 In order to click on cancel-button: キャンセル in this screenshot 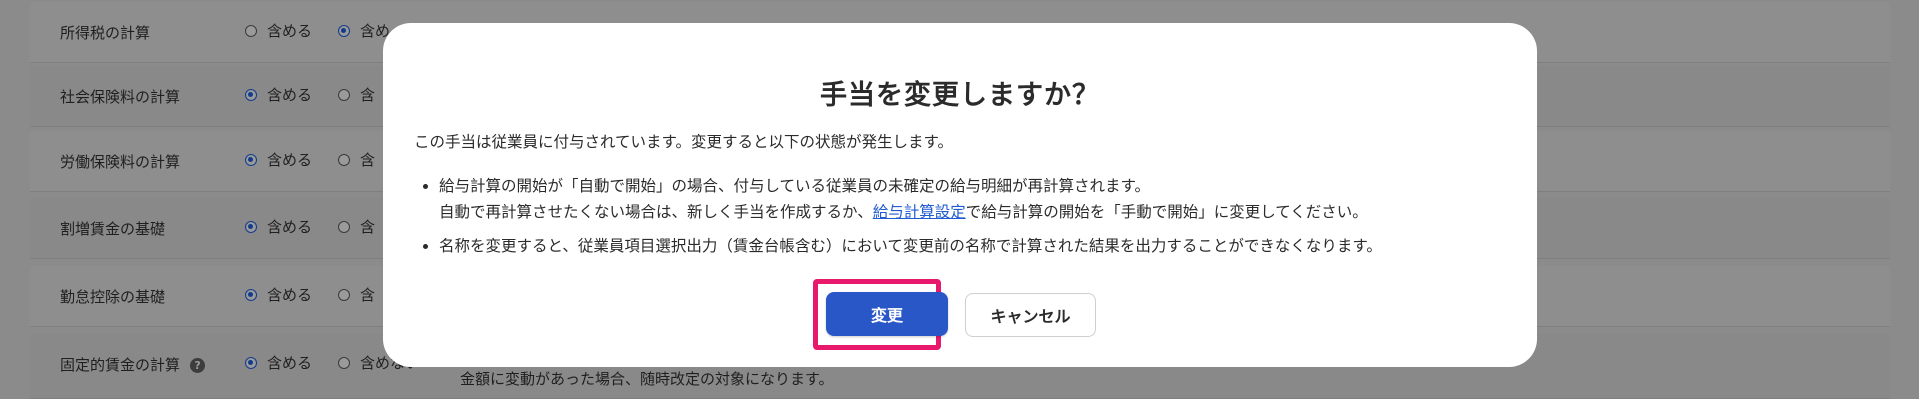, I will do `click(1030, 315)`.